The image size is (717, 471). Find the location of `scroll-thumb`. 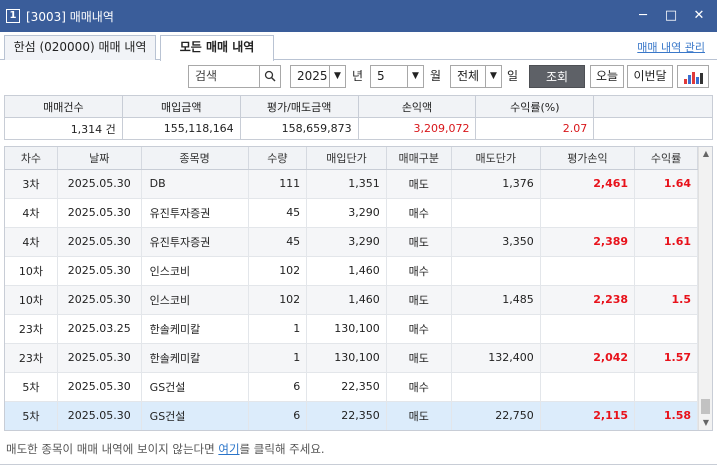

scroll-thumb is located at coordinates (705, 406).